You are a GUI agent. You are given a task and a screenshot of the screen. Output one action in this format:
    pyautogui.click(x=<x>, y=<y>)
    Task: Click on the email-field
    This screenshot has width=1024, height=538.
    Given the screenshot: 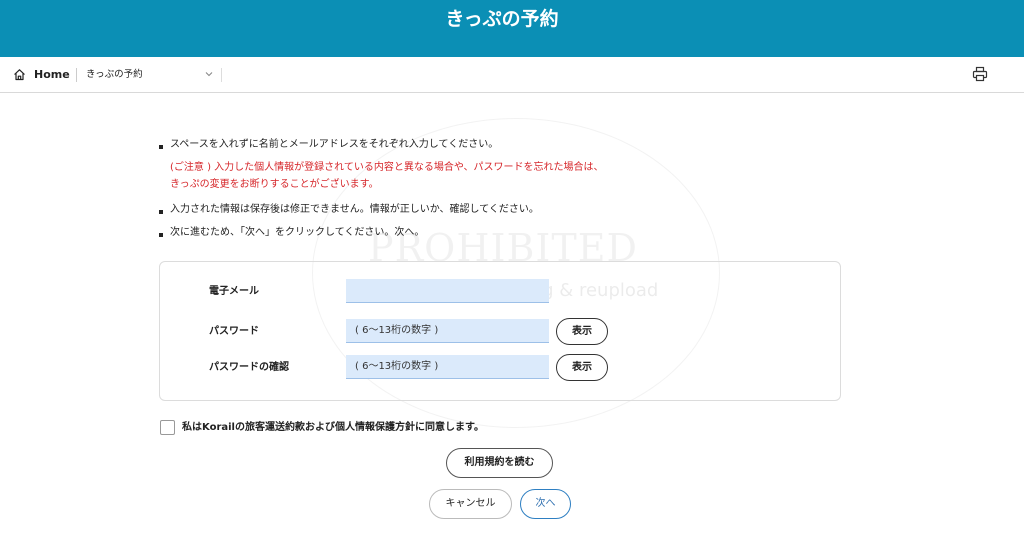 What is the action you would take?
    pyautogui.click(x=447, y=291)
    